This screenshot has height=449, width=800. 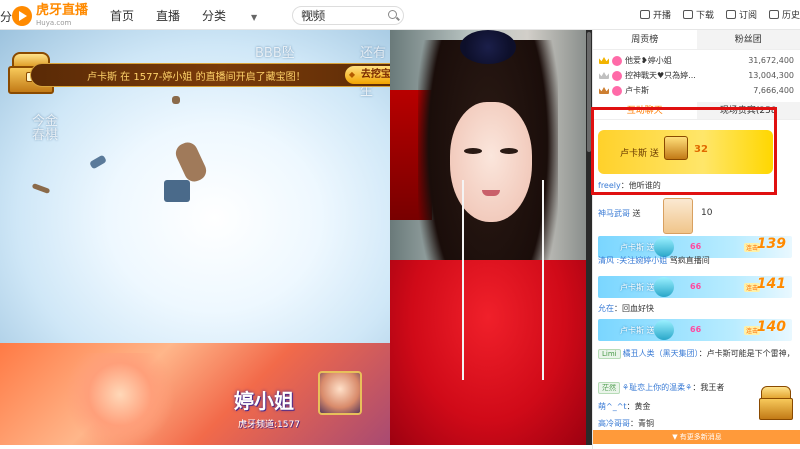 I want to click on gift-count: 10, so click(x=707, y=213).